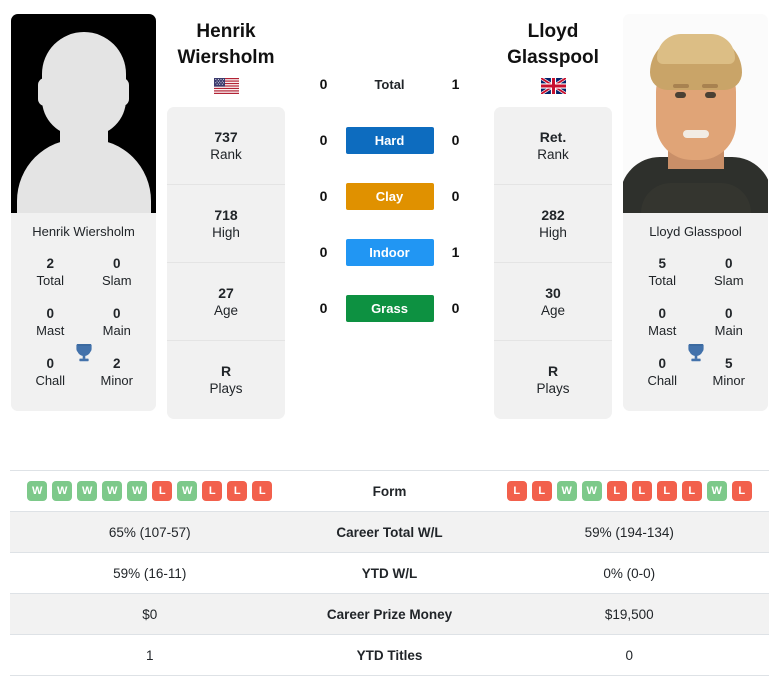 Image resolution: width=779 pixels, height=699 pixels. Describe the element at coordinates (629, 614) in the screenshot. I see `right-career-prize-money: $19,500` at that location.